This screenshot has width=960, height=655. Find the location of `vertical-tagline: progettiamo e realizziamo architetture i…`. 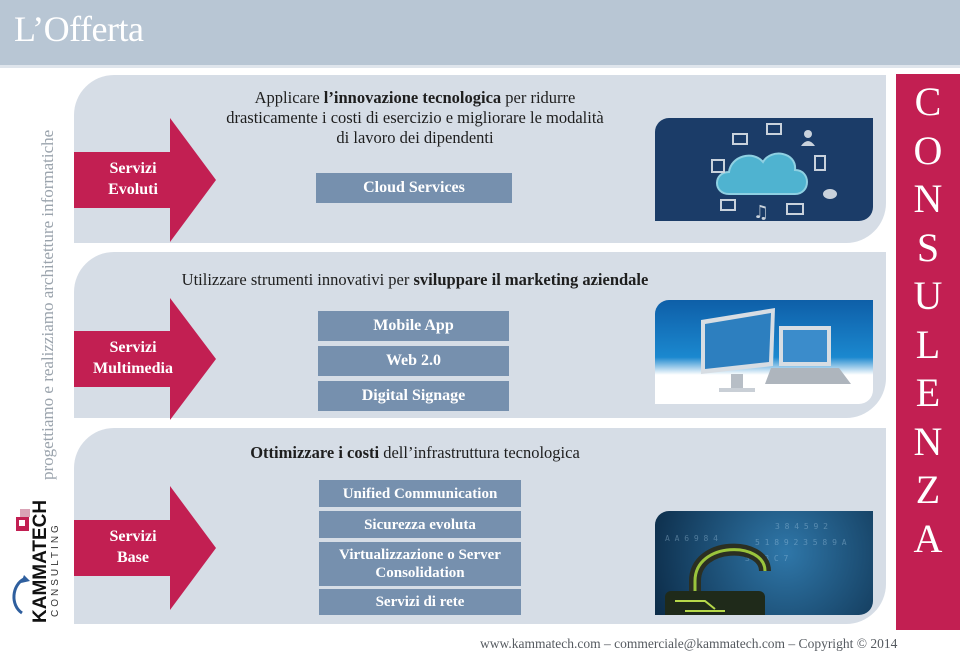

vertical-tagline: progettiamo e realizziamo architetture i… is located at coordinates (47, 304).